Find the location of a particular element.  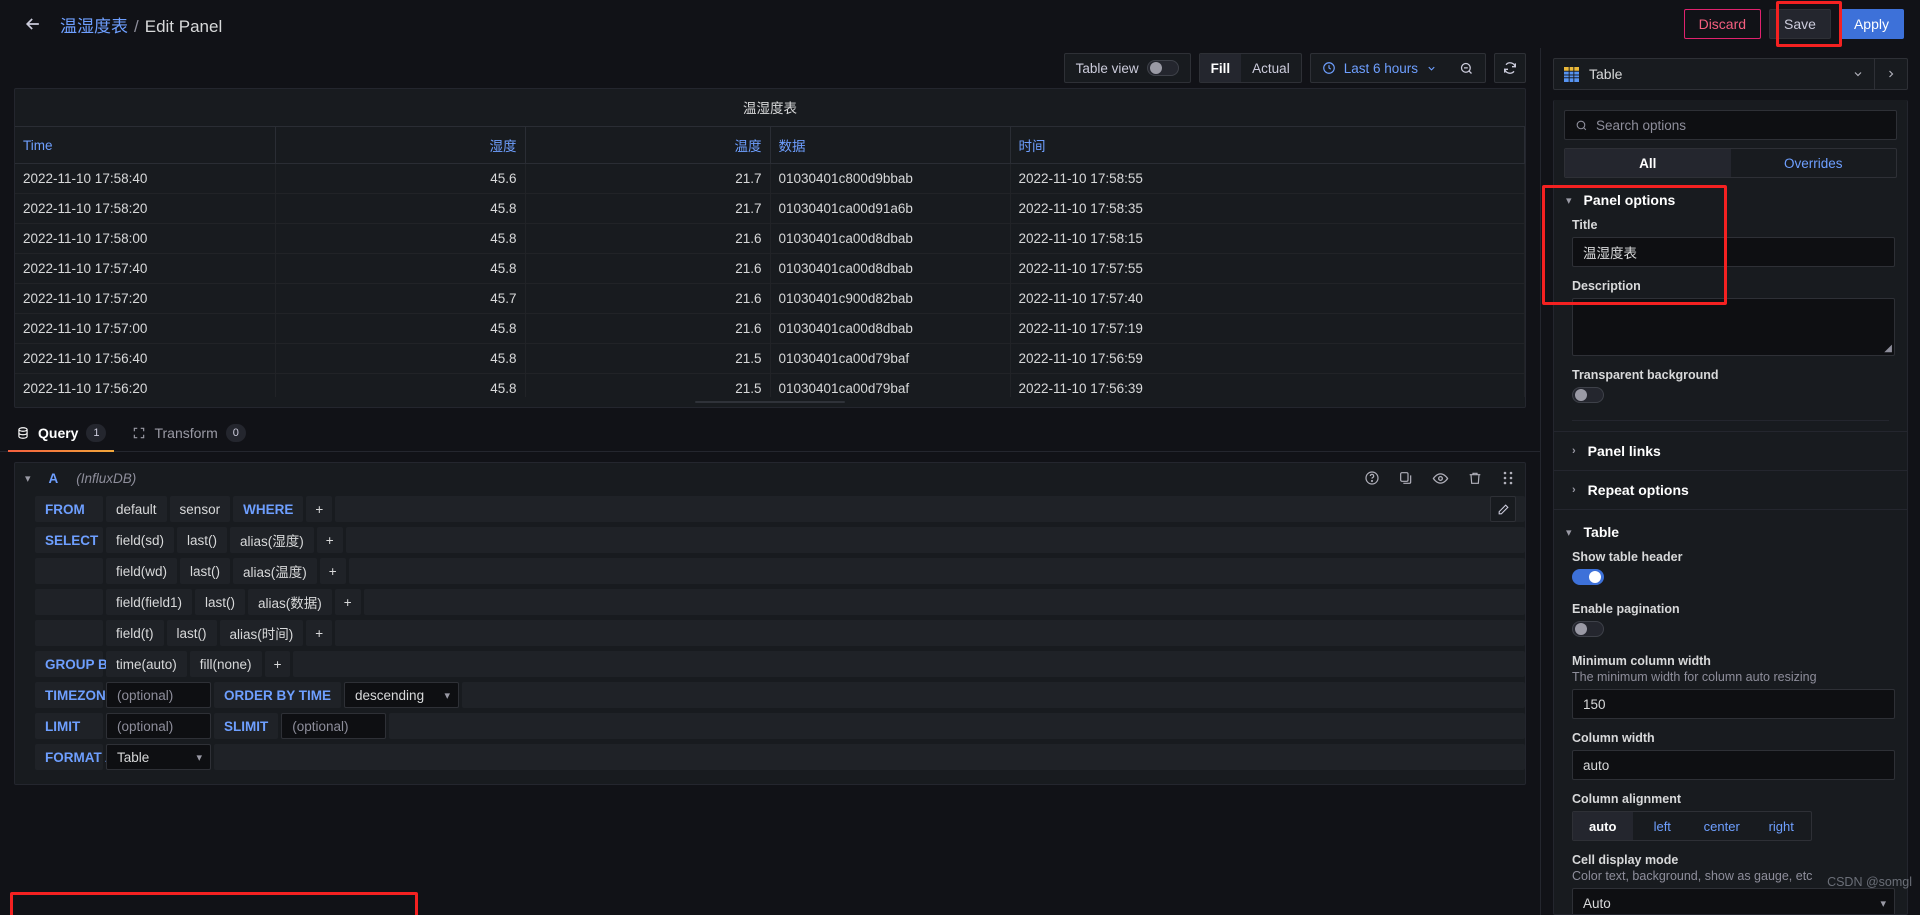

tab-all: All is located at coordinates (1648, 163).